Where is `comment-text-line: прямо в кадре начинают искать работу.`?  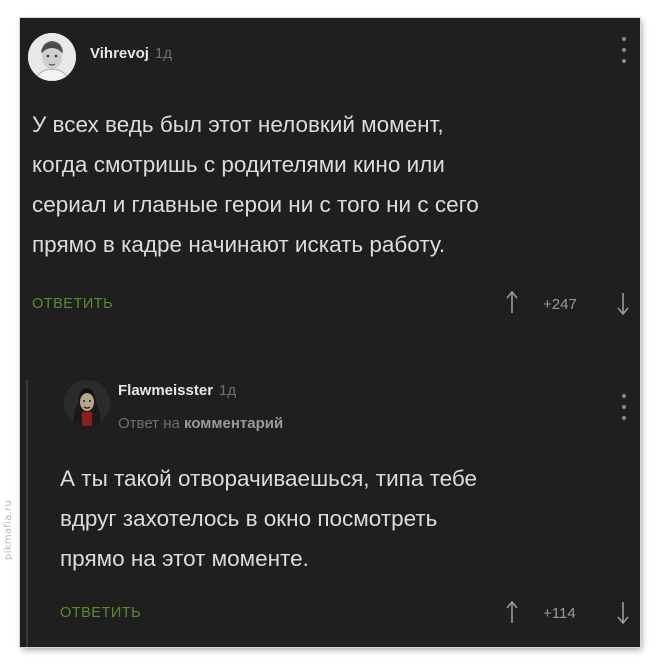
comment-text-line: прямо в кадре начинают искать работу. is located at coordinates (239, 244).